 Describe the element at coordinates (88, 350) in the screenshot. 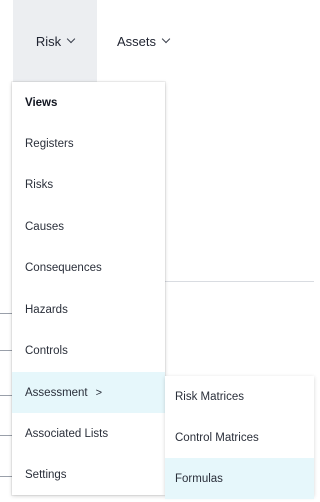

I see `menu-item-controls: Controls` at that location.